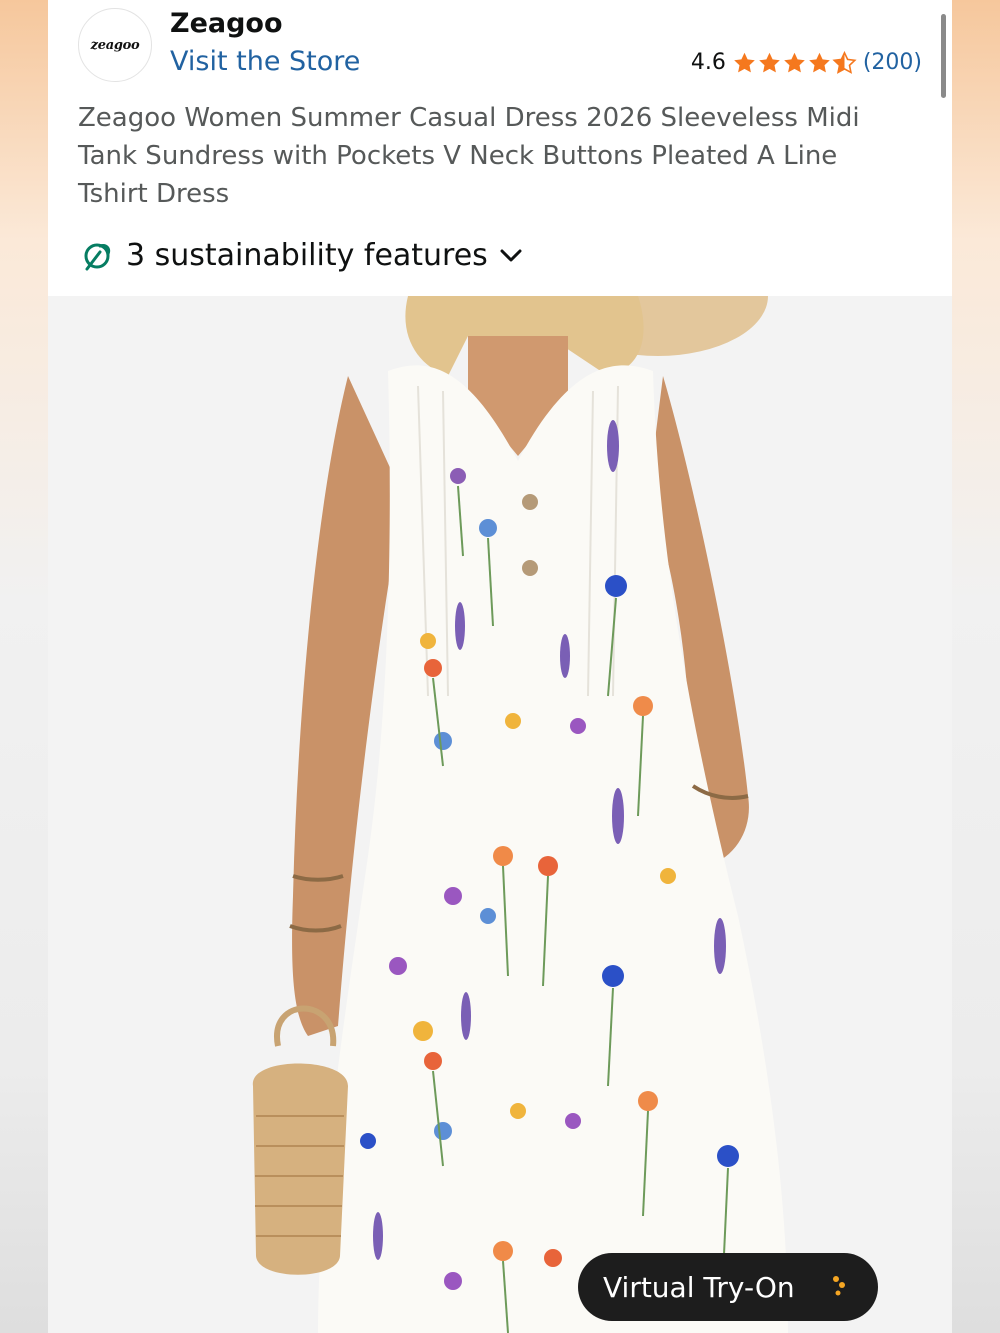  Describe the element at coordinates (892, 62) in the screenshot. I see `rating-count: (200)` at that location.